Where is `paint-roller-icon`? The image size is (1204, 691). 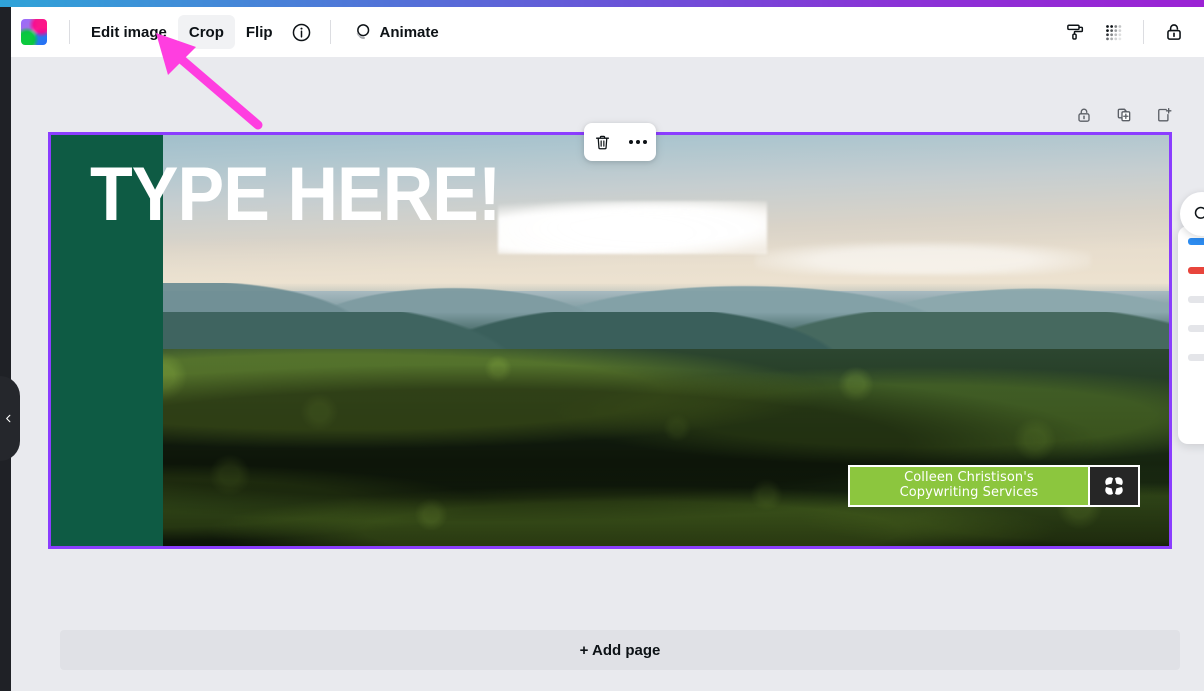
paint-roller-icon is located at coordinates (1075, 32).